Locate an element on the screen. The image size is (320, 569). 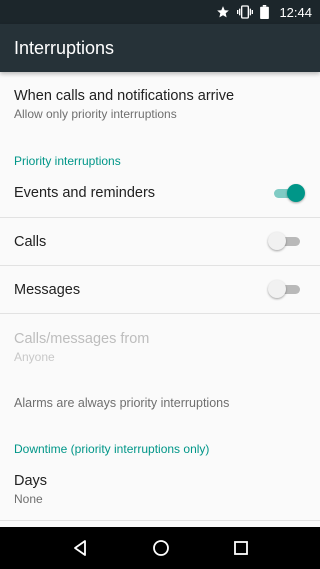
when-arrive-title: When calls and notifications arrive is located at coordinates (124, 96).